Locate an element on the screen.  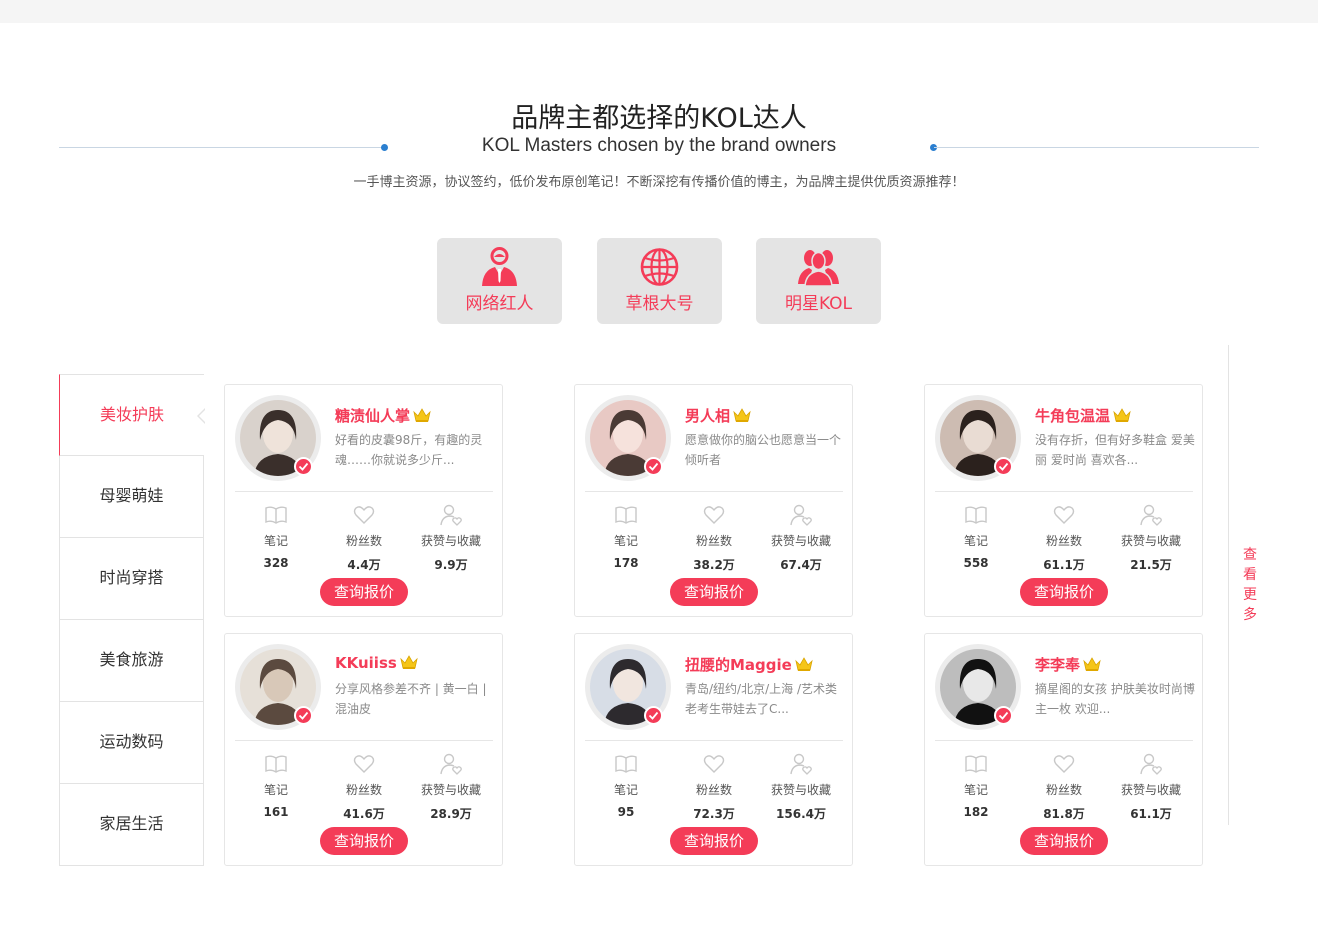
stat-value: 95 is located at coordinates (626, 812).